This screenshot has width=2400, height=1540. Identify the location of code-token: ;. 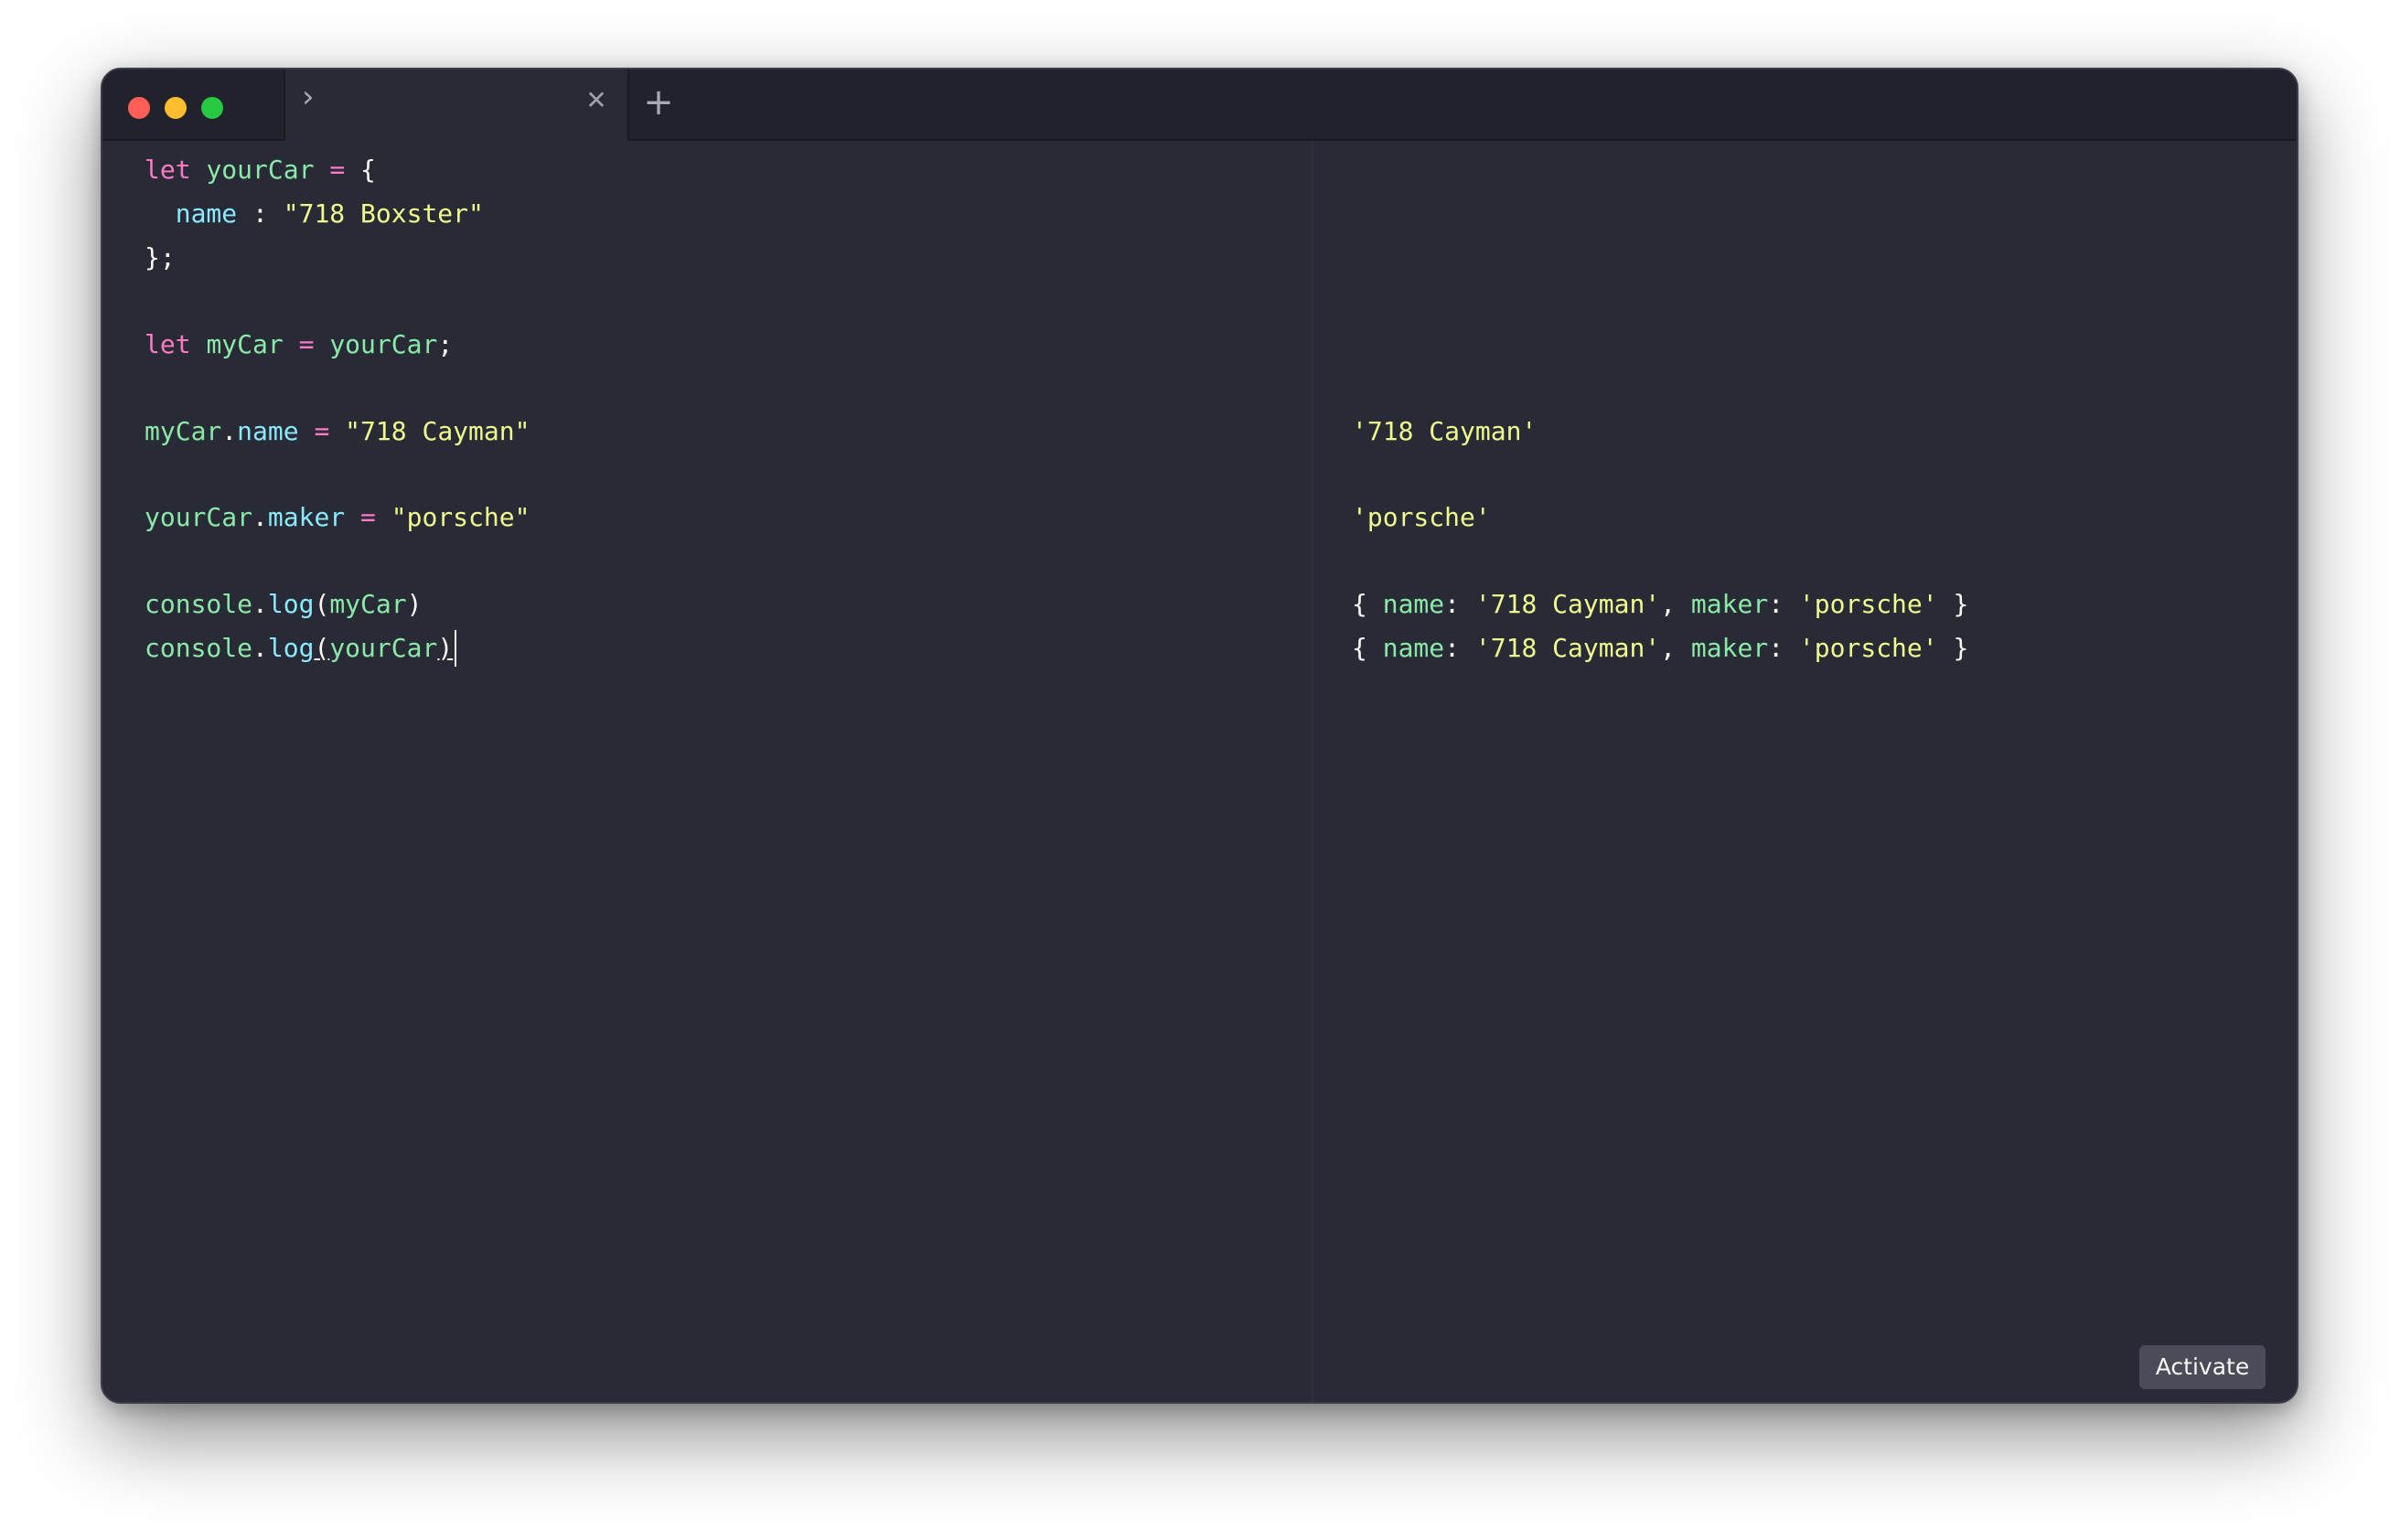
(445, 344).